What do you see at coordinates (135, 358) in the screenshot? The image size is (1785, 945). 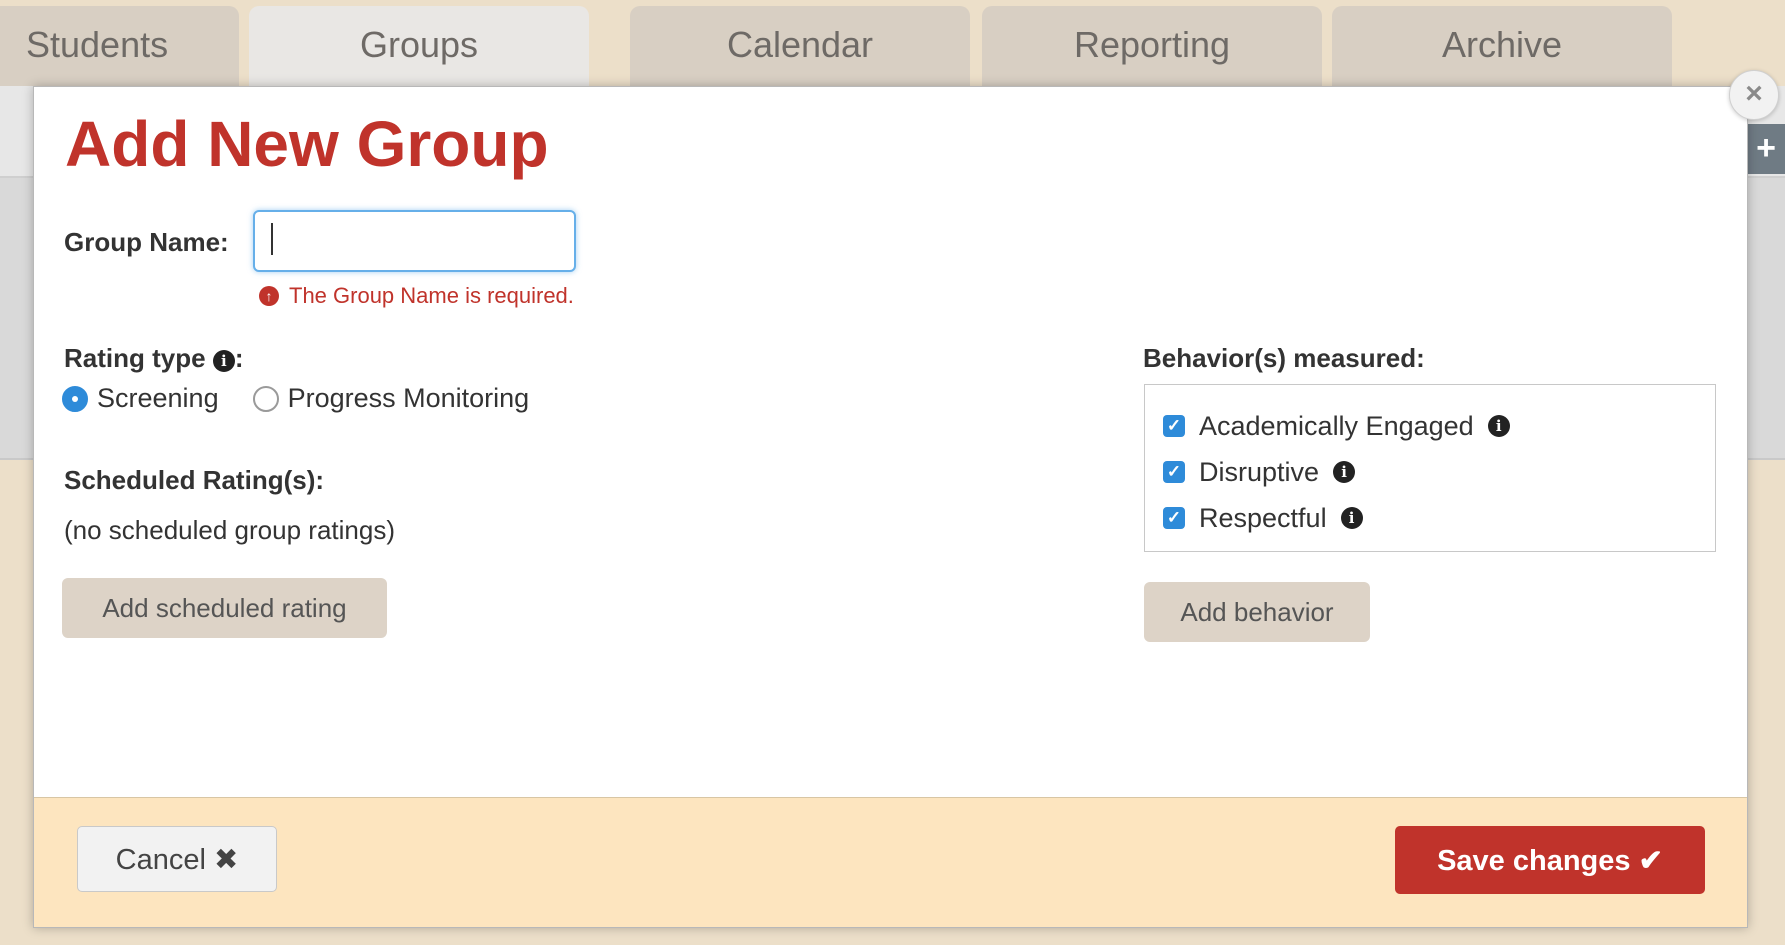 I see `rating-type-text: Rating type` at bounding box center [135, 358].